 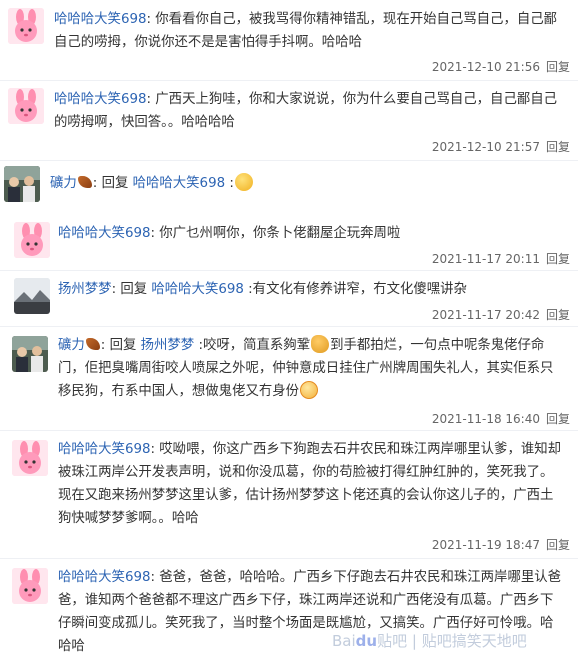 What do you see at coordinates (366, 641) in the screenshot?
I see `baidu-paw-icon: du` at bounding box center [366, 641].